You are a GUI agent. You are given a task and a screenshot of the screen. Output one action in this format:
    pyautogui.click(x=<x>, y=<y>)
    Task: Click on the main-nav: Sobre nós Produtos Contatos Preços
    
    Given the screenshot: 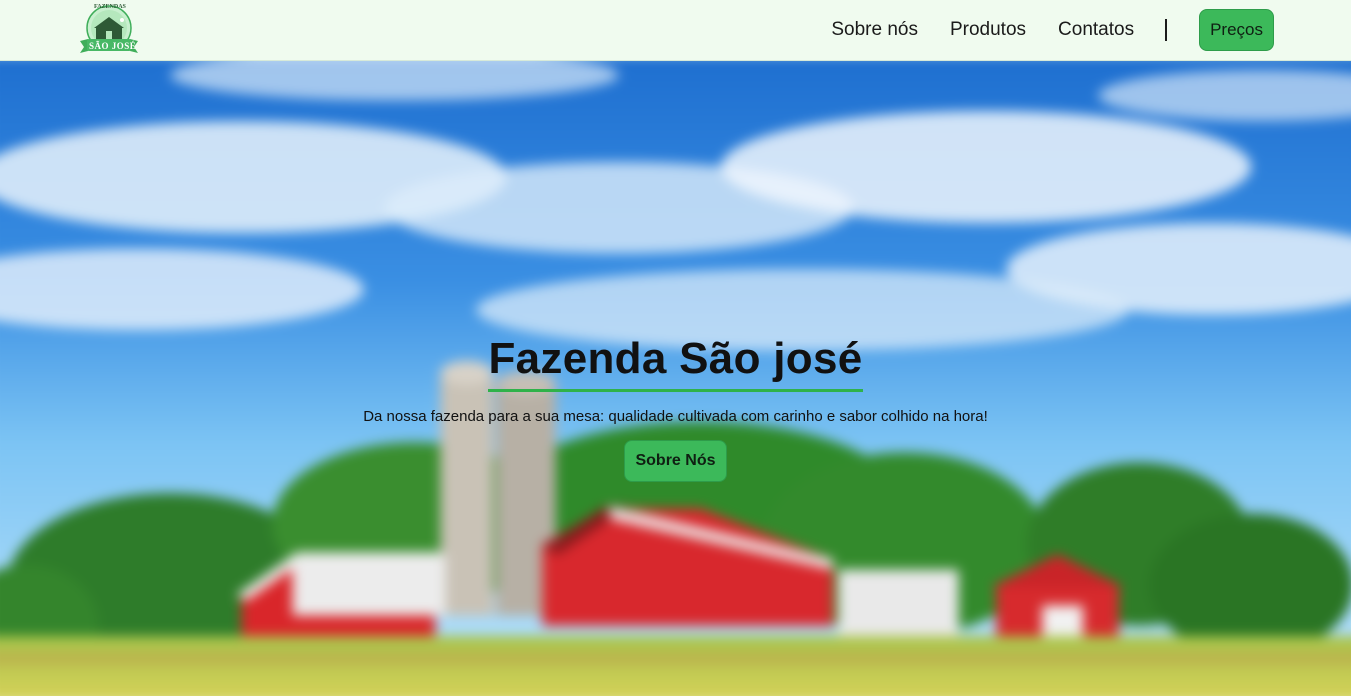 What is the action you would take?
    pyautogui.click(x=1052, y=30)
    